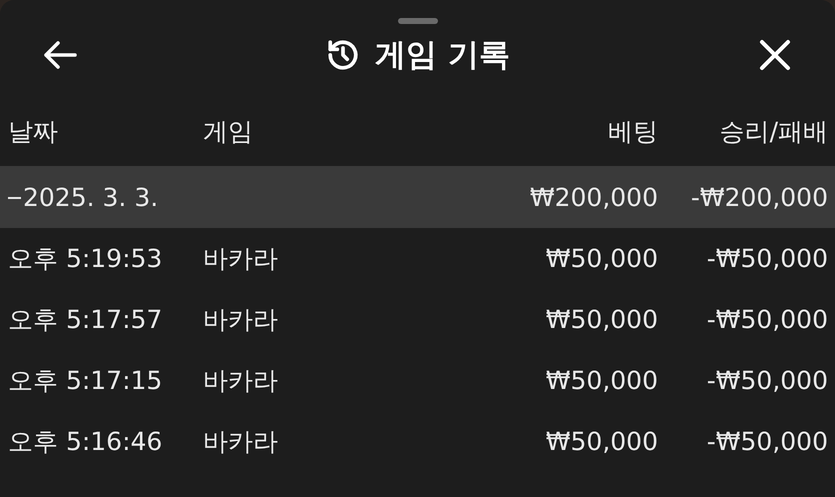  I want to click on time-cell-text: 오후 5:17:15, so click(86, 381).